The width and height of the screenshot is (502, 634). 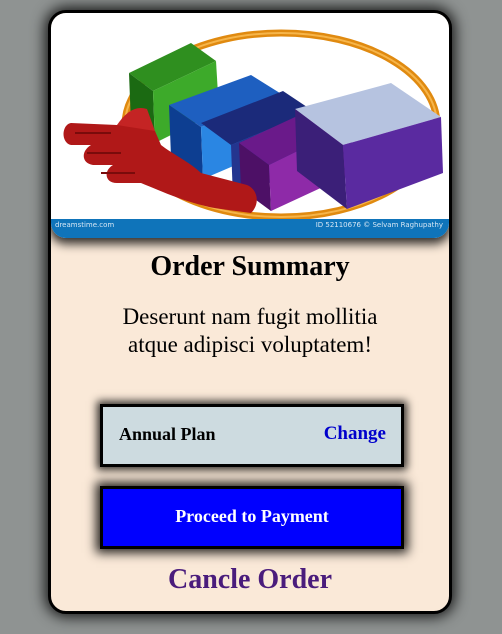 I want to click on proceed-to-payment-button: Proceed to Payment, so click(x=252, y=517).